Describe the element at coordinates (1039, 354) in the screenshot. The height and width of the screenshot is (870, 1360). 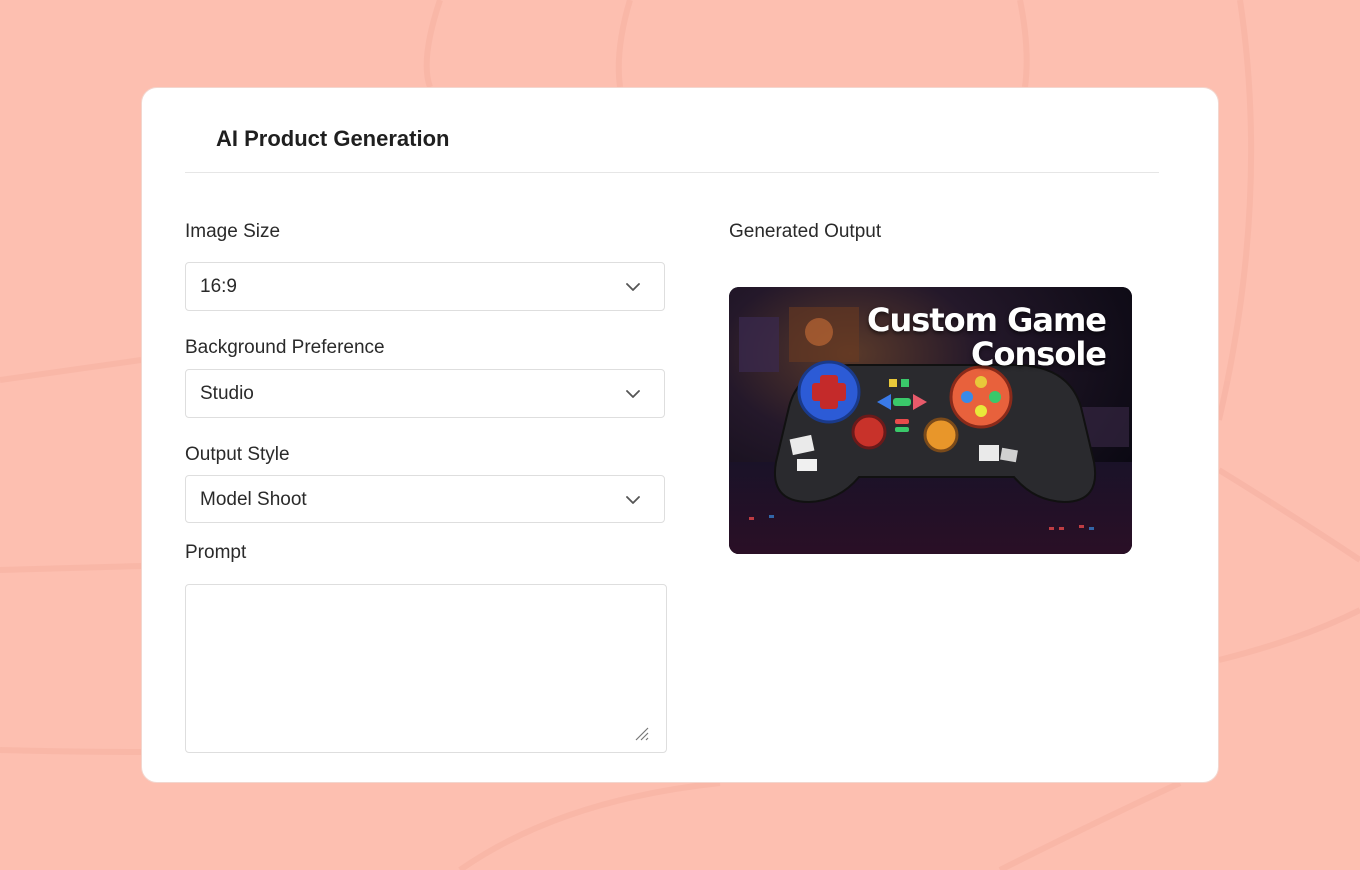
I see `image-caption-line2: Console` at that location.